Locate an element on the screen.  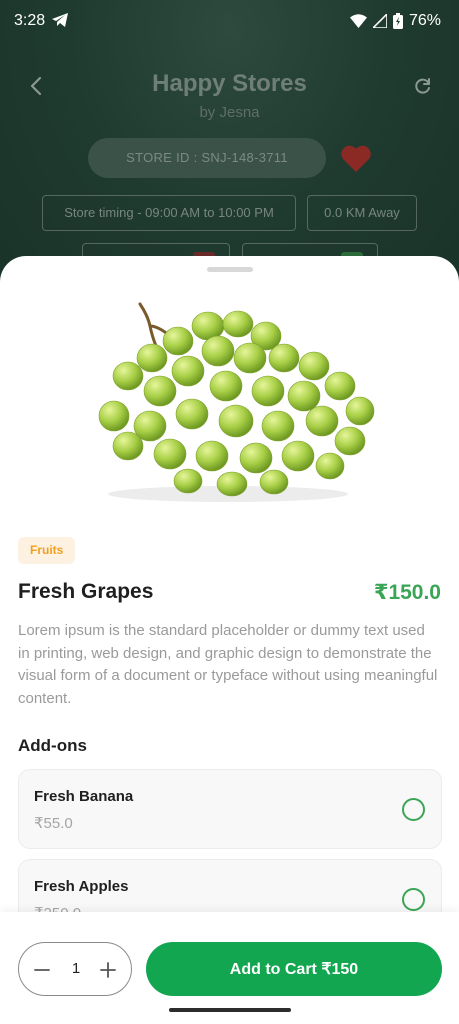
minus-icon is located at coordinates (42, 970).